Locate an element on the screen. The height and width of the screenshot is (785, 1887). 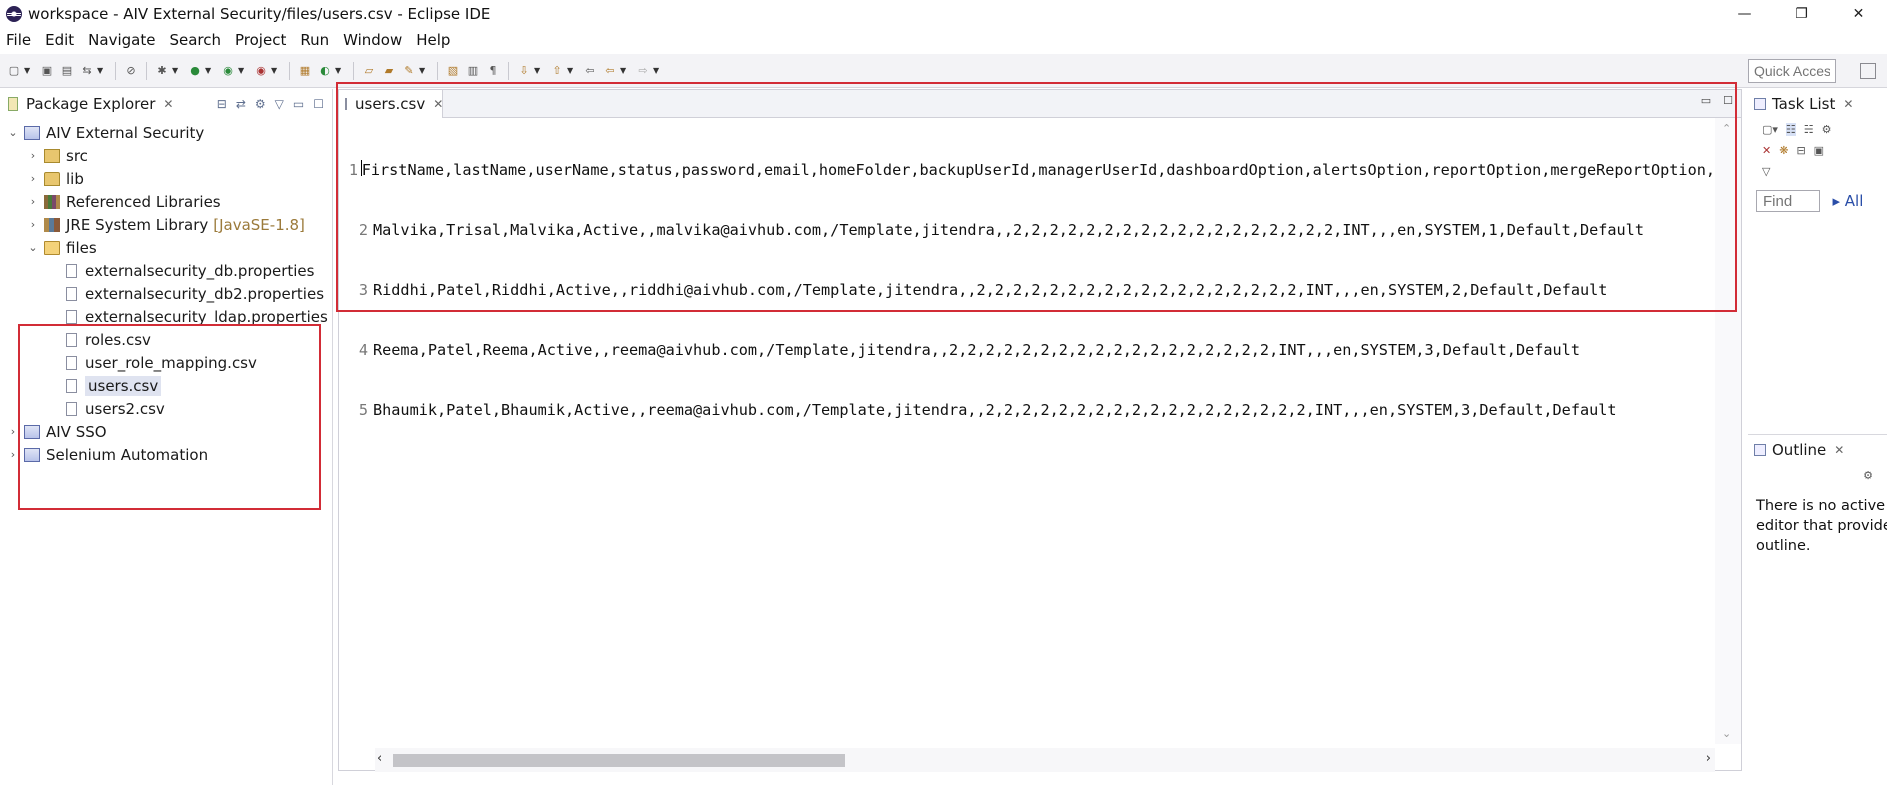
tree-file-item: user_role_mapping.csv is located at coordinates (166, 362).